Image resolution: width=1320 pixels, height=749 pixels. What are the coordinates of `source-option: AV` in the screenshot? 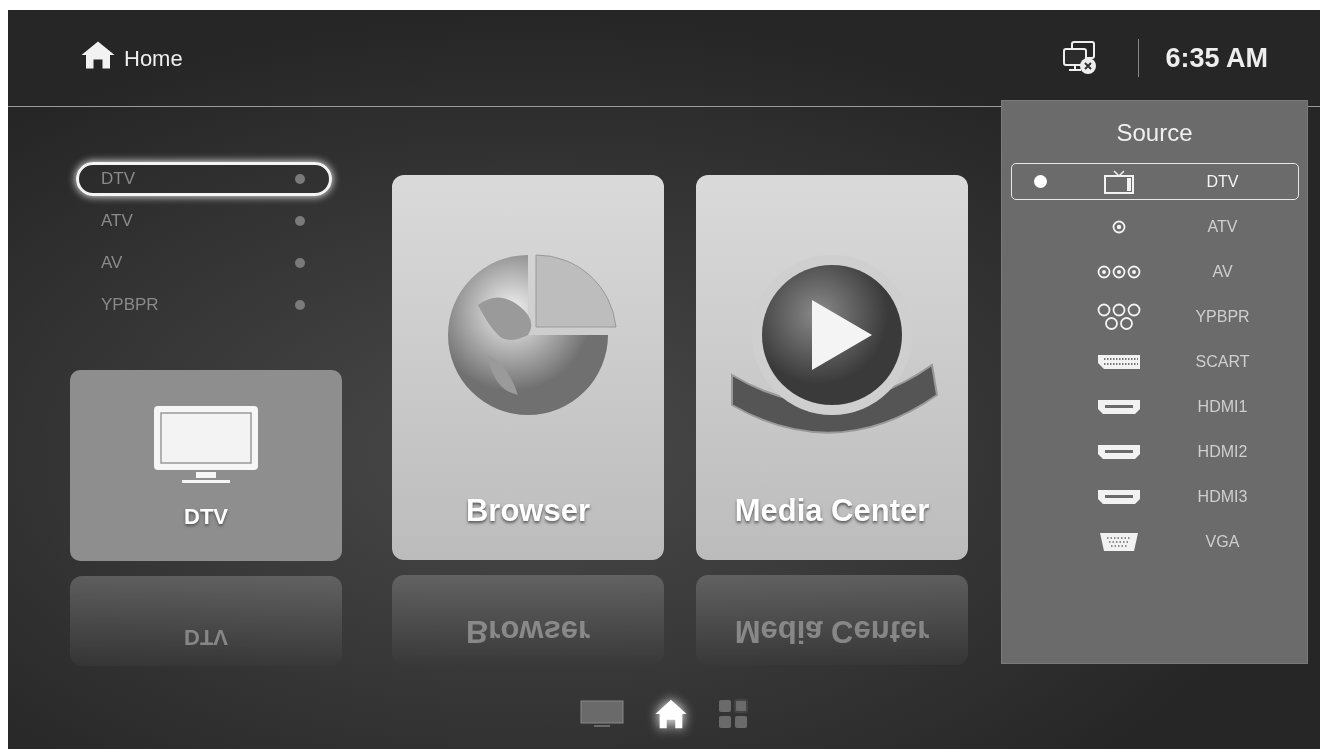 It's located at (1154, 271).